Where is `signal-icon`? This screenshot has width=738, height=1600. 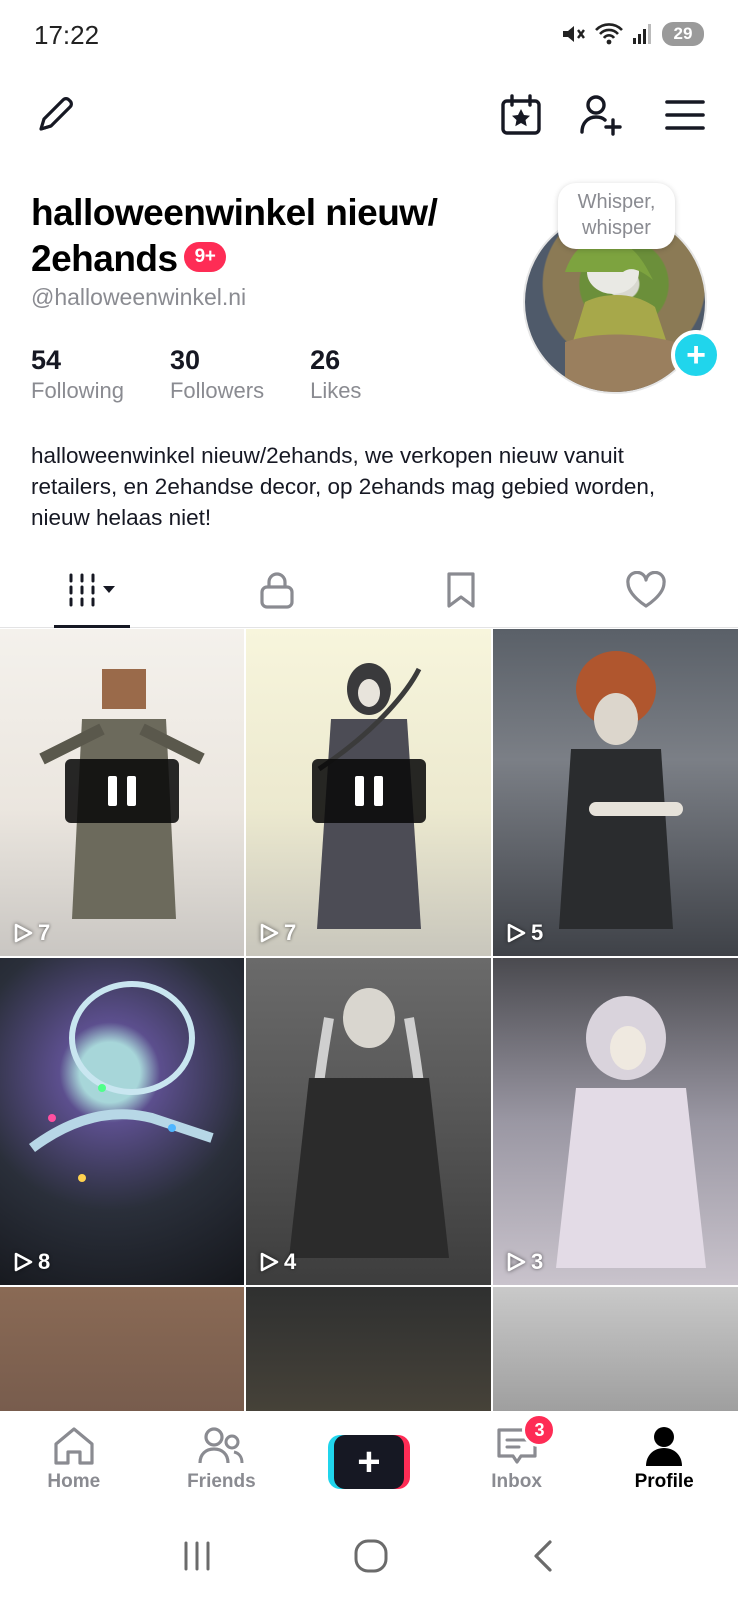 signal-icon is located at coordinates (642, 34).